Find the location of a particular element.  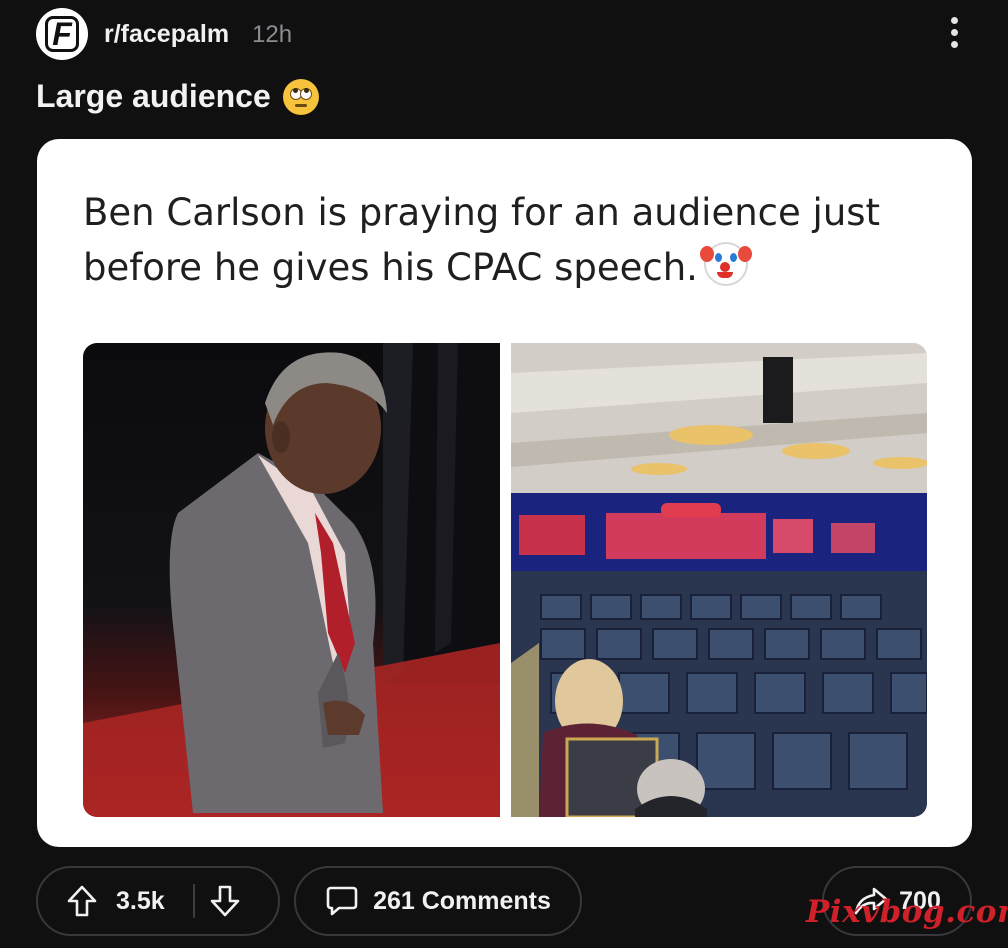

subreddit-logo-letter: F is located at coordinates (62, 34).